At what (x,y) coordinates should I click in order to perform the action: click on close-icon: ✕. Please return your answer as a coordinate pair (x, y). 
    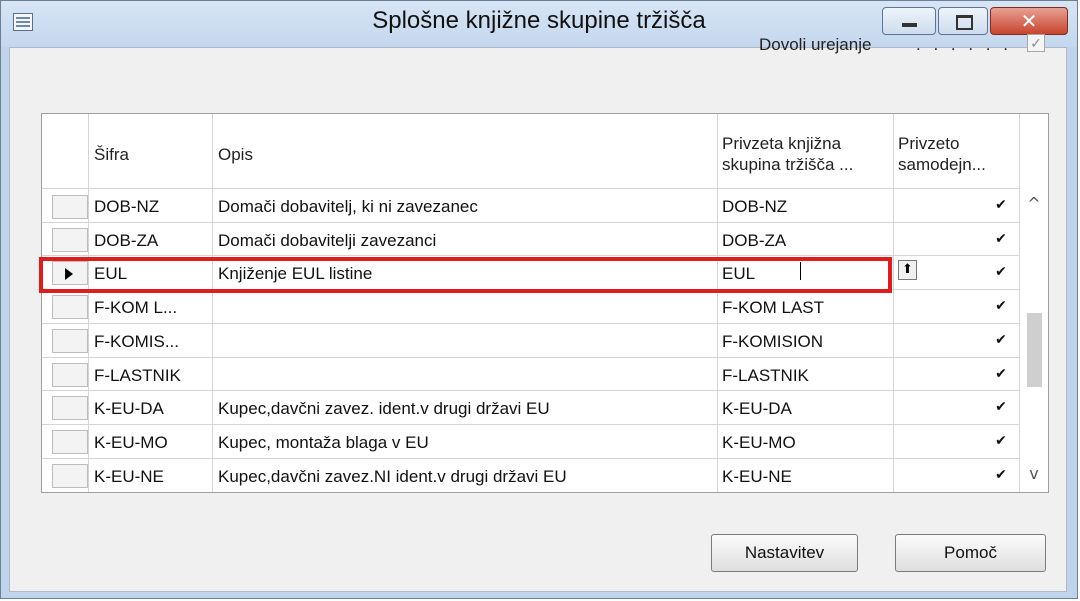
    Looking at the image, I should click on (1029, 21).